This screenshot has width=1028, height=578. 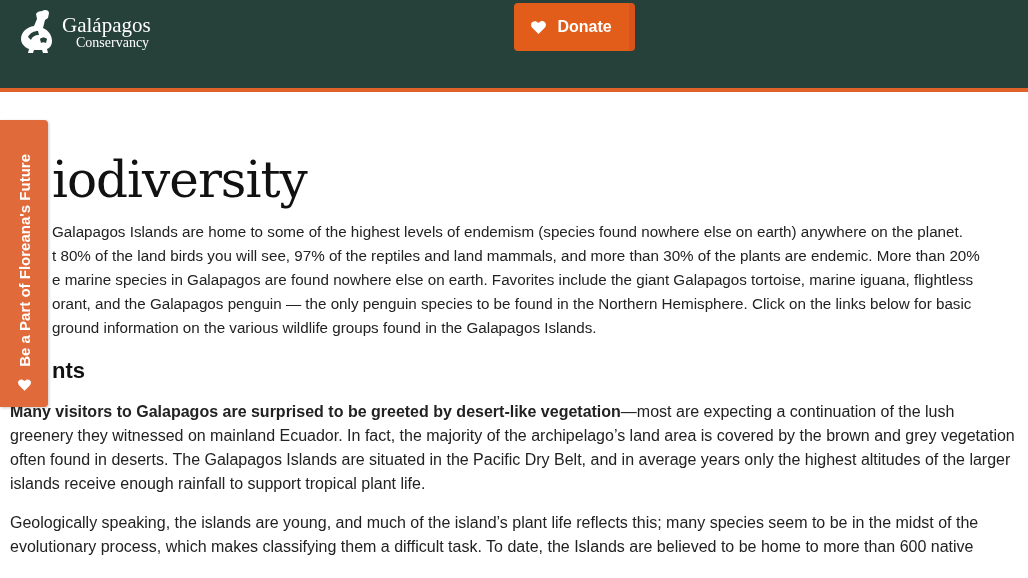 I want to click on intro-text-line: t 80% of the land birds you will see, 97% of the reptiles and land mammals, and more than 30% of the plants are endemic. More than 20%, so click(x=516, y=256).